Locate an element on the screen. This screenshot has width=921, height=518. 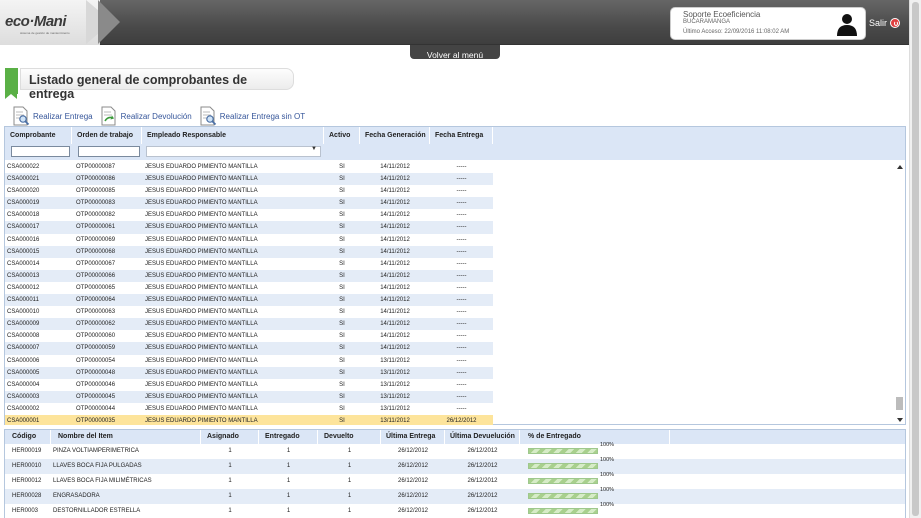
cell-comprobante: CSA000013 is located at coordinates (23, 275).